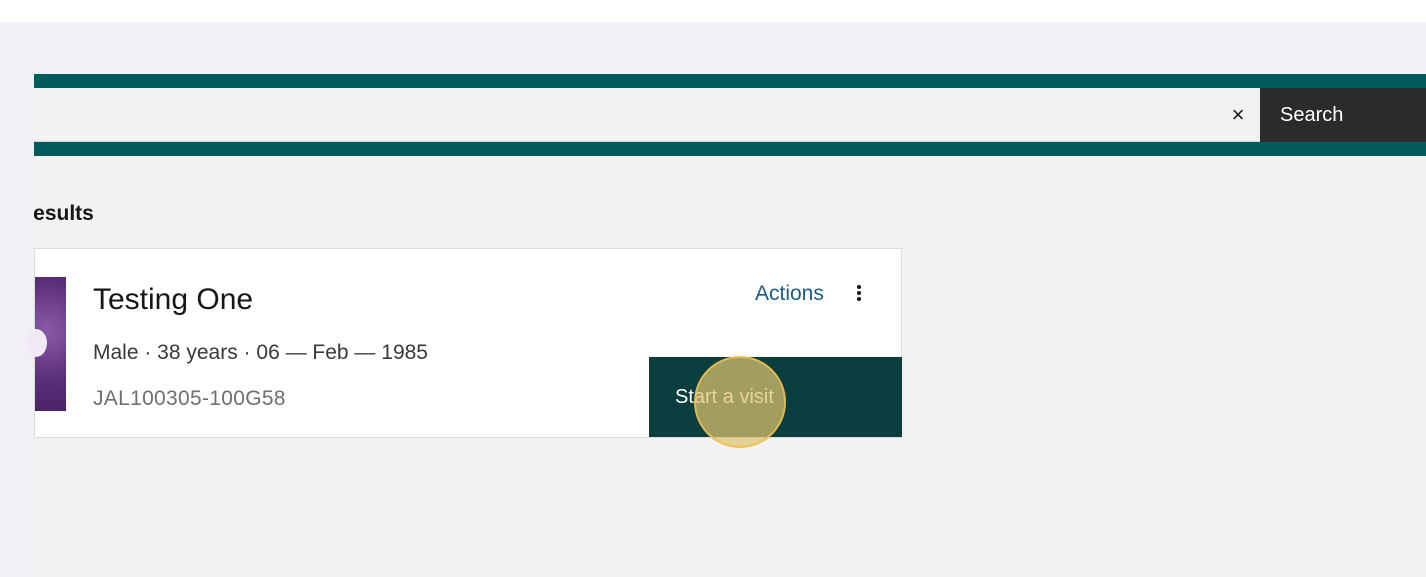 The width and height of the screenshot is (1426, 577). Describe the element at coordinates (624, 114) in the screenshot. I see `search-input` at that location.